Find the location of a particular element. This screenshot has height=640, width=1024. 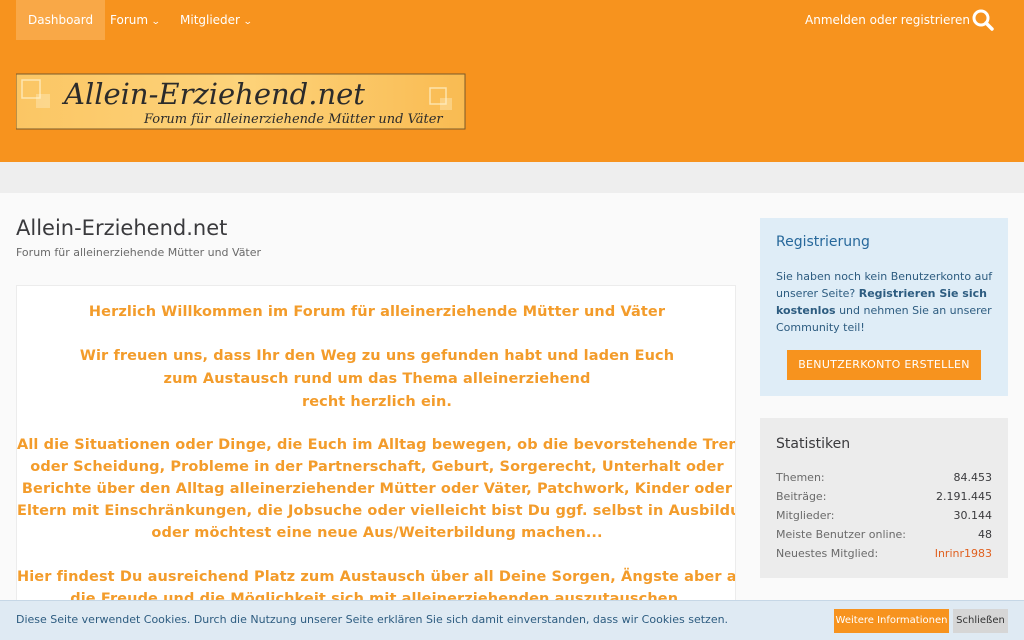

stat-value: 84.453 is located at coordinates (973, 477).